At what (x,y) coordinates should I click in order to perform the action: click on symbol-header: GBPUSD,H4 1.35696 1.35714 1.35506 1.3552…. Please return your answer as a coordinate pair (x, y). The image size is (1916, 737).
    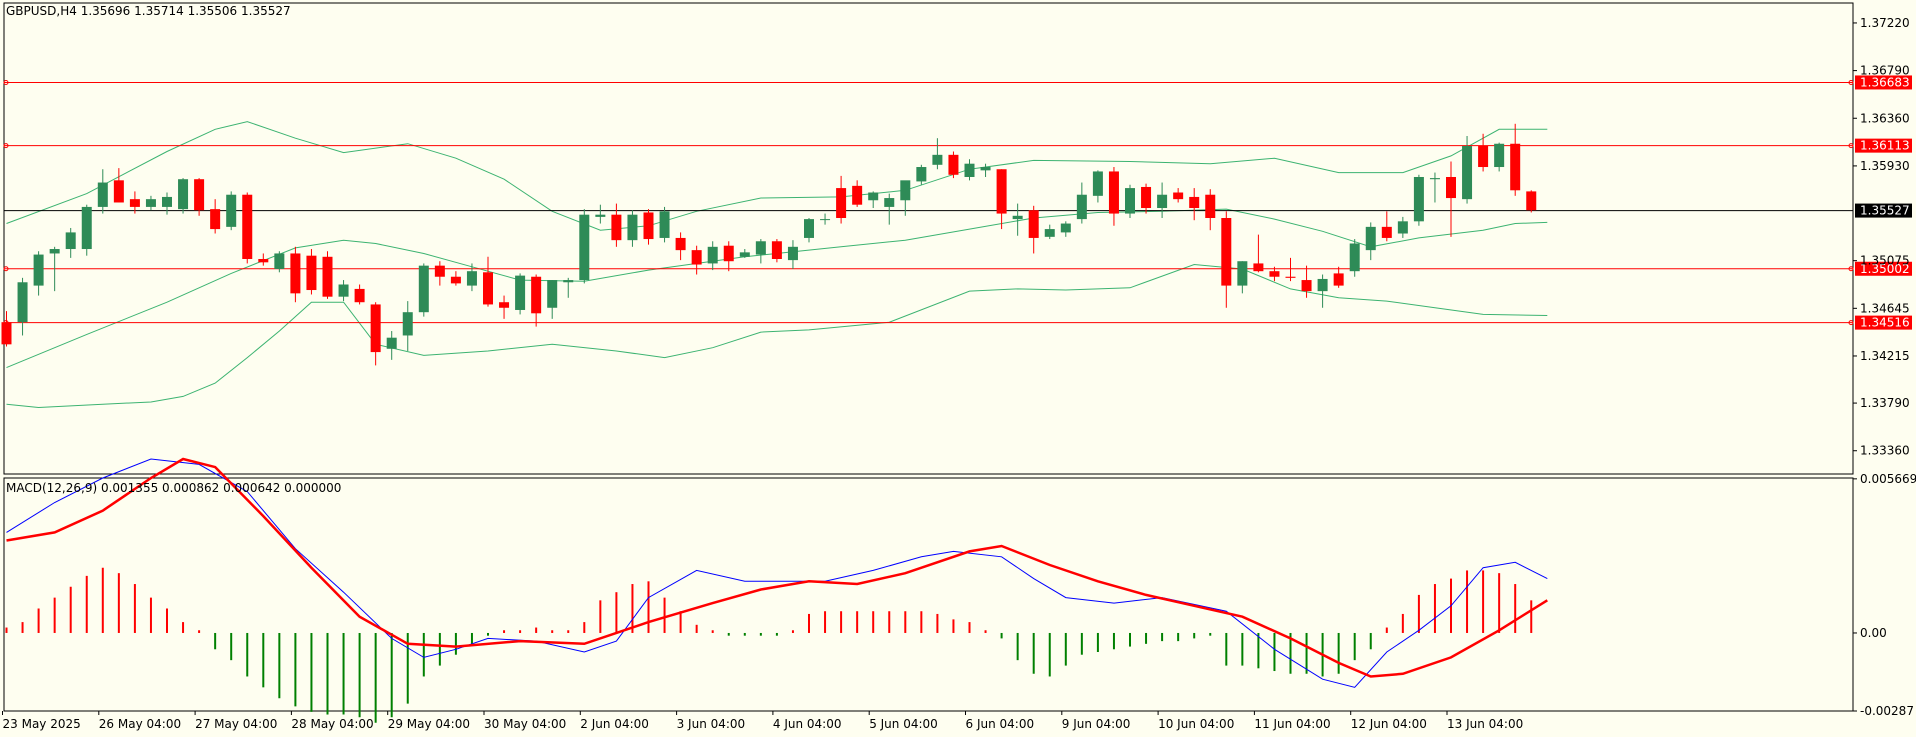
    Looking at the image, I should click on (148, 11).